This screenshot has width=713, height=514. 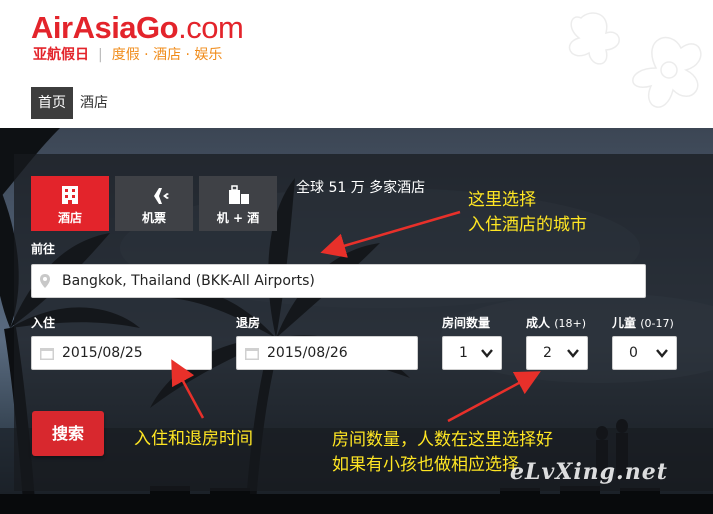 What do you see at coordinates (390, 234) in the screenshot?
I see `arrow-to-destination` at bounding box center [390, 234].